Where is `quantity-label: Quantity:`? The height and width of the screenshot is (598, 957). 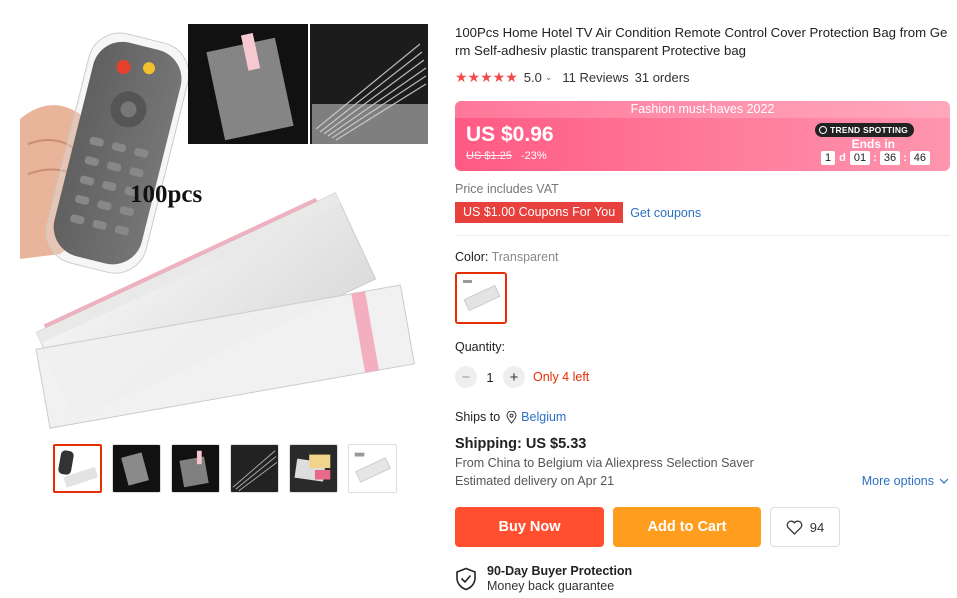 quantity-label: Quantity: is located at coordinates (480, 347).